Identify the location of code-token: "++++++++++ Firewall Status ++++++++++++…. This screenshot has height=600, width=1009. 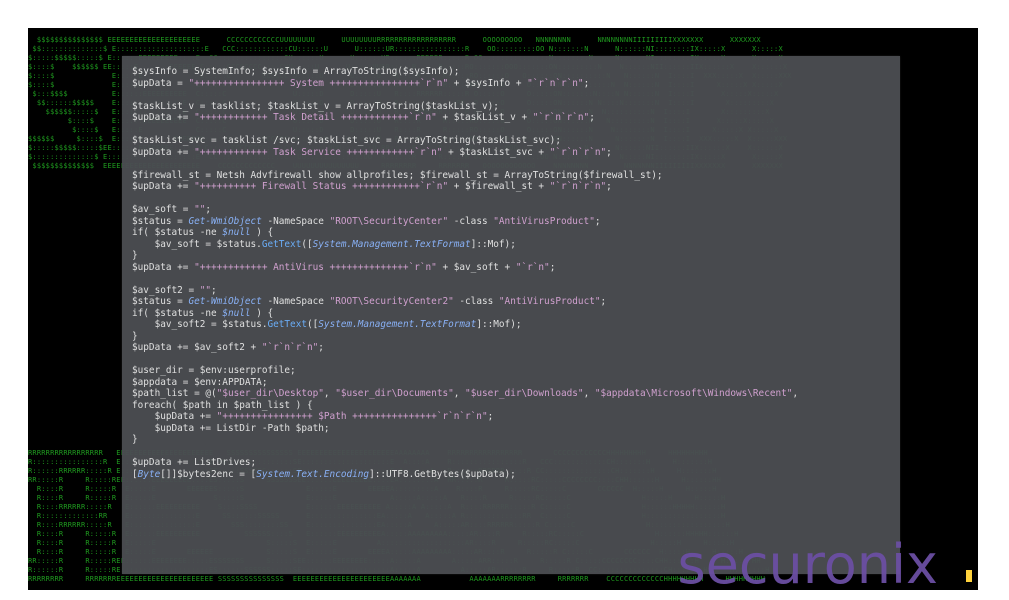
(321, 186).